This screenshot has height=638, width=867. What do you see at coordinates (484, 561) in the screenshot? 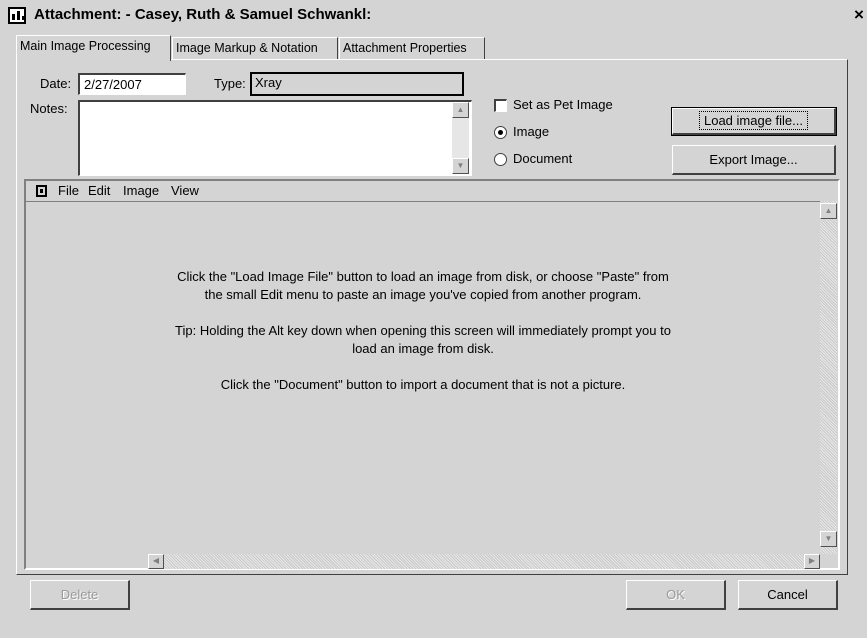
I see `image-horizontal-scrollbar` at bounding box center [484, 561].